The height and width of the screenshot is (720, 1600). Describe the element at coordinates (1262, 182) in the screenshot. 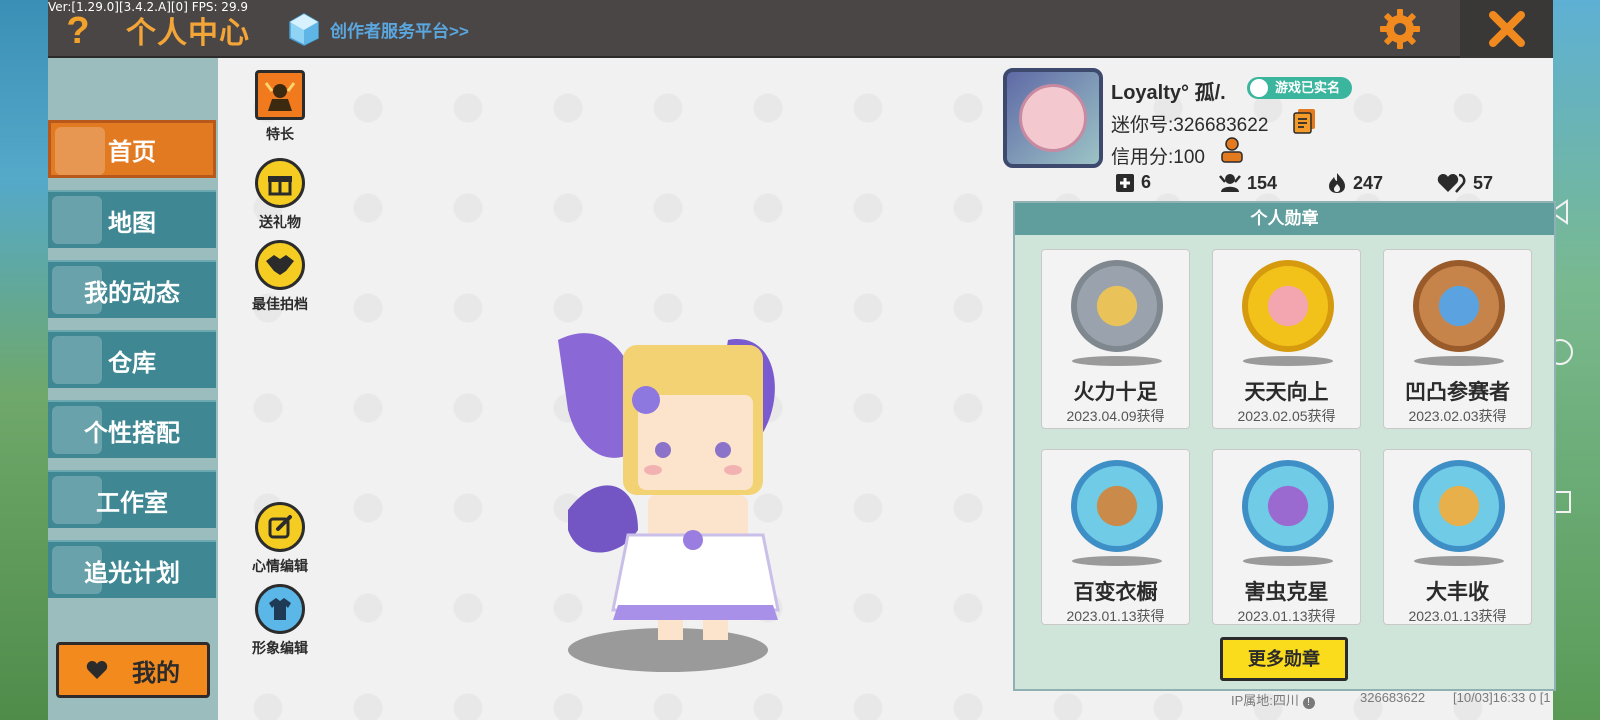

I see `followers-count: 154` at that location.